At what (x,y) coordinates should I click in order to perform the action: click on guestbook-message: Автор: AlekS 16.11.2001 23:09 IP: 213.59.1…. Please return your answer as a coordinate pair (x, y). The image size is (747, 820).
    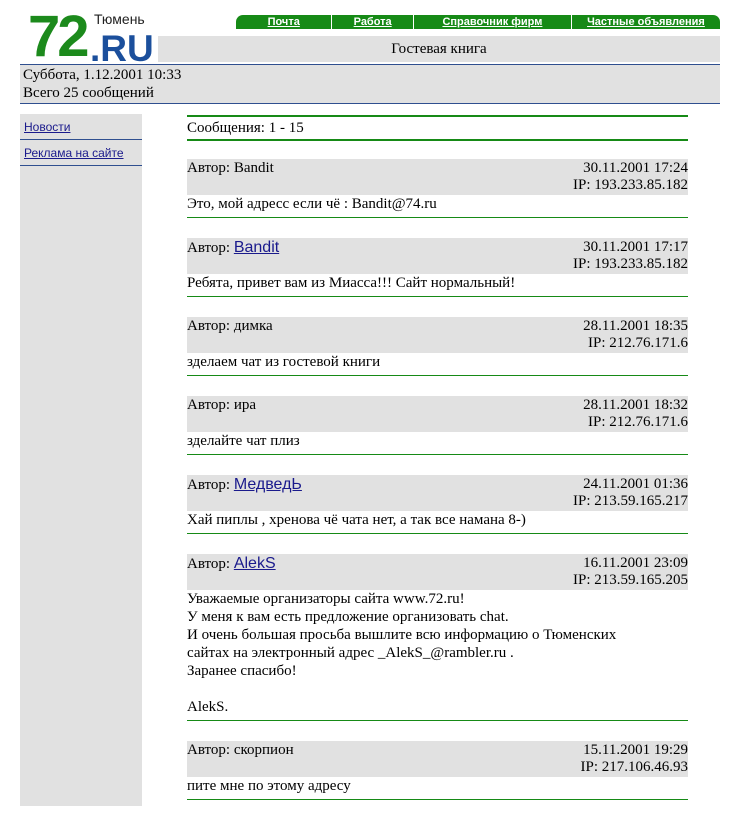
    Looking at the image, I should click on (437, 637).